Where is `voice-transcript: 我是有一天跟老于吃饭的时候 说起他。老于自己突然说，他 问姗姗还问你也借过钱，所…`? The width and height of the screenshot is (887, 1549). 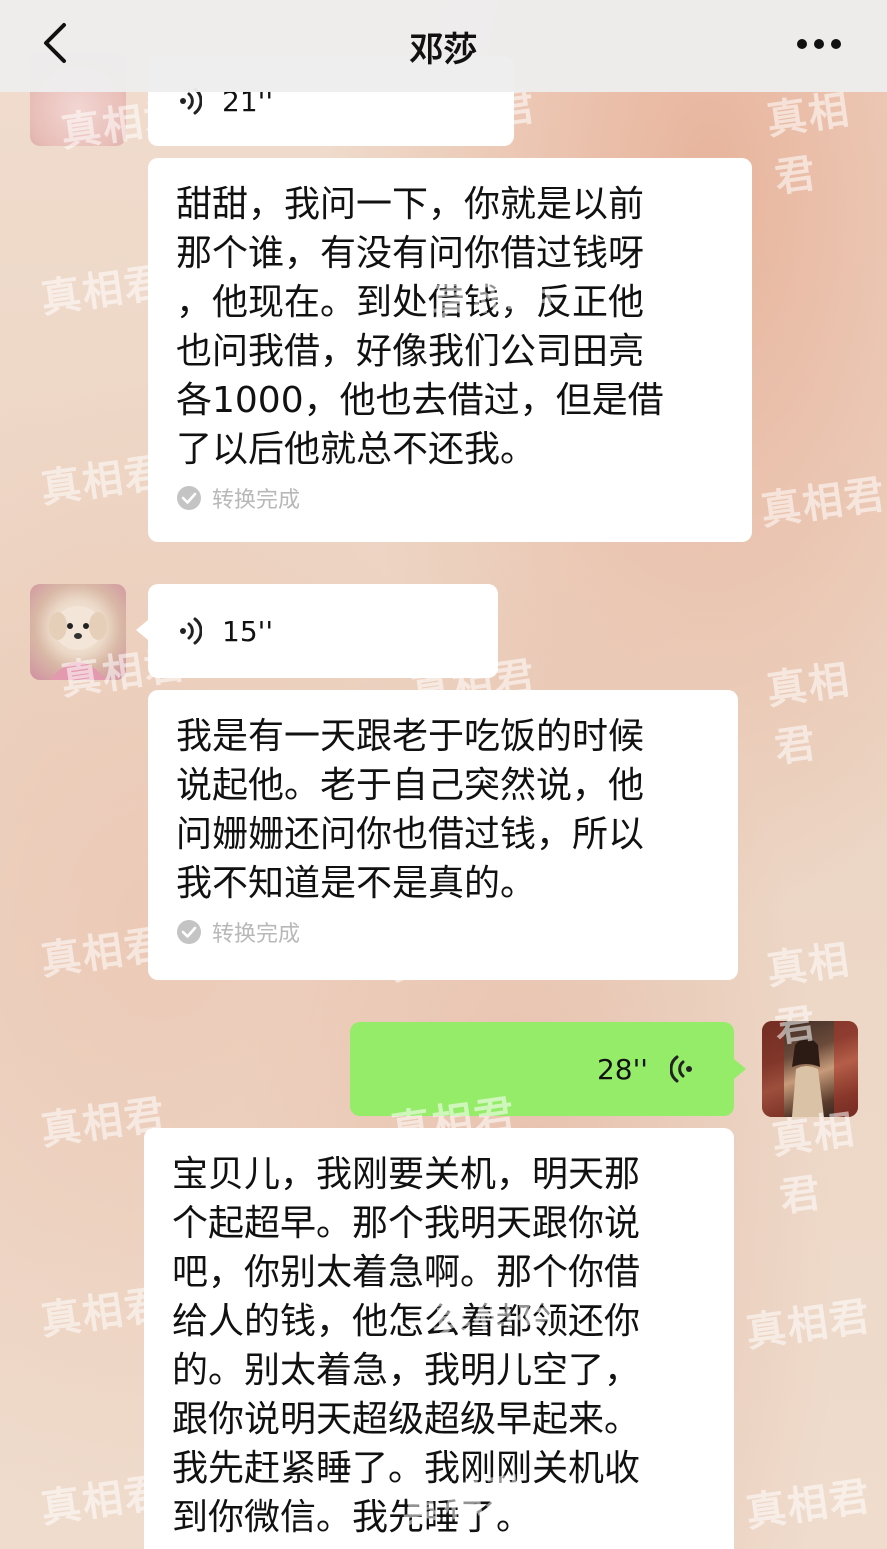
voice-transcript: 我是有一天跟老于吃饭的时候 说起他。老于自己突然说，他 问姗姗还问你也借过钱，所… is located at coordinates (443, 835).